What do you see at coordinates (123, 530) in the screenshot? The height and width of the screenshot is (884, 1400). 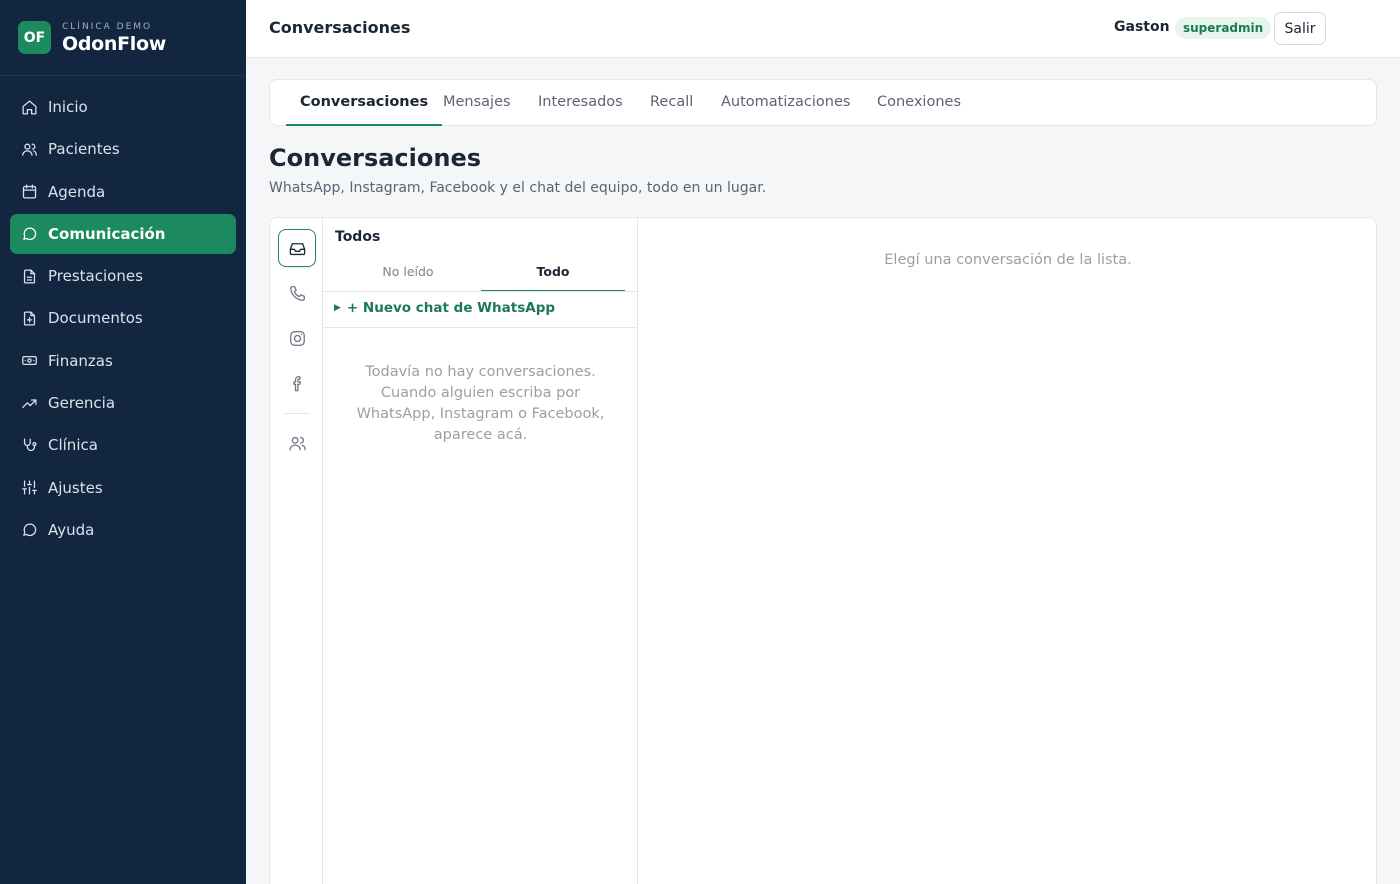 I see `sidebar-item-ayuda: Ayuda` at bounding box center [123, 530].